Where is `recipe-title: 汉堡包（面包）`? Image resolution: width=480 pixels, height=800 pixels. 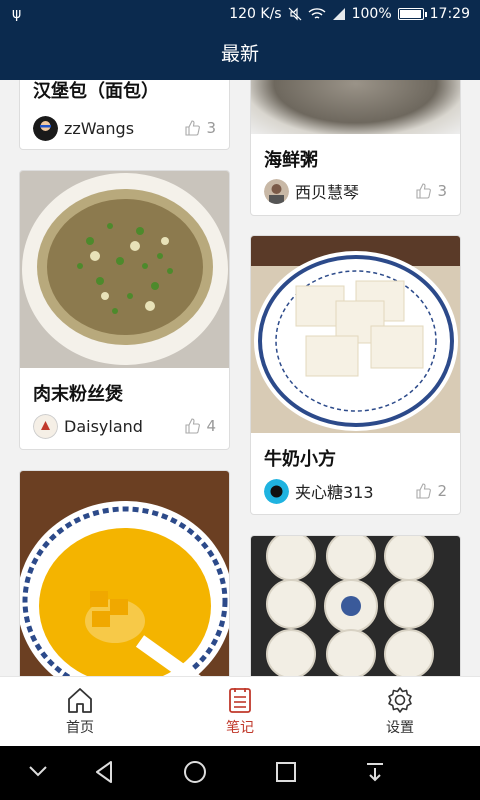 recipe-title: 汉堡包（面包） is located at coordinates (96, 91).